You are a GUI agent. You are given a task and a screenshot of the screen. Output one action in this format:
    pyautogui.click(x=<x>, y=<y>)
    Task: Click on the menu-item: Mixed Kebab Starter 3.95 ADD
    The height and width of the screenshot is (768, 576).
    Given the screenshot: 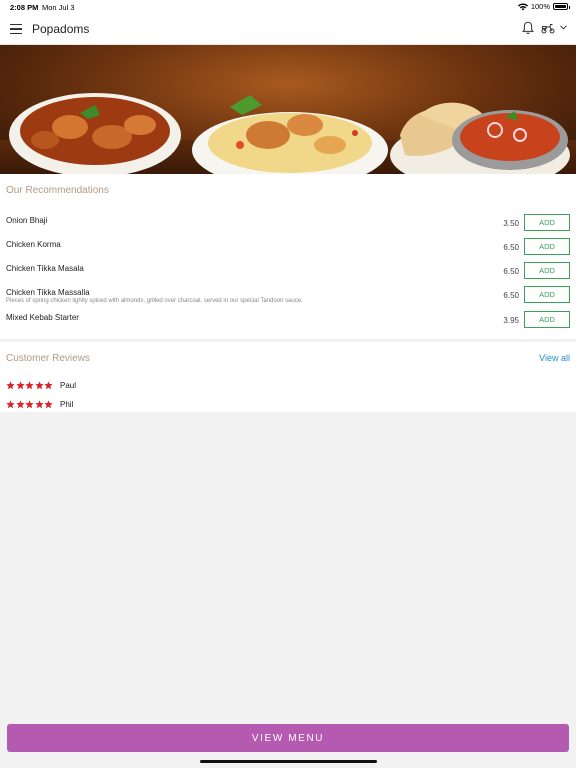 What is the action you would take?
    pyautogui.click(x=288, y=323)
    